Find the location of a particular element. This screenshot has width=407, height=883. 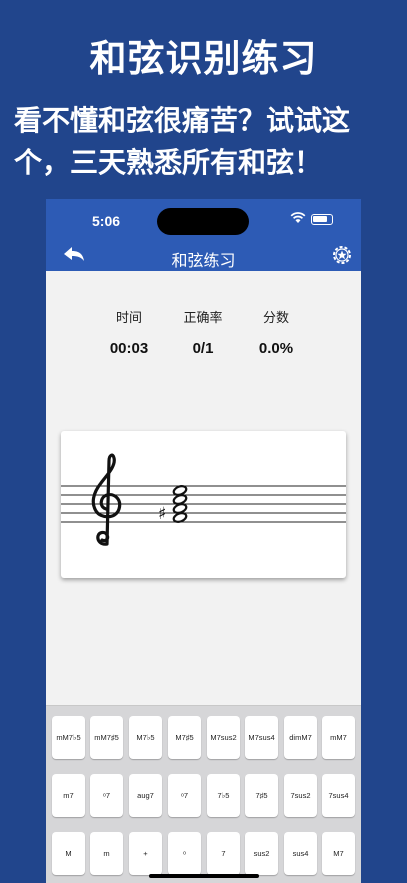

promo-title: 和弦识别练习 is located at coordinates (203, 58).